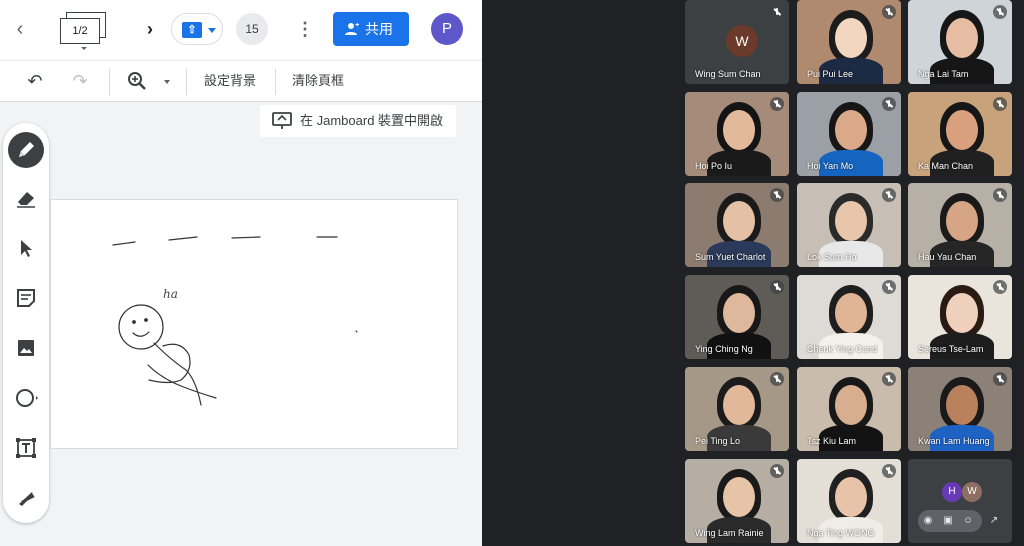 This screenshot has width=1024, height=546. Describe the element at coordinates (714, 166) in the screenshot. I see `participant-name: Hoi Po Iu` at that location.